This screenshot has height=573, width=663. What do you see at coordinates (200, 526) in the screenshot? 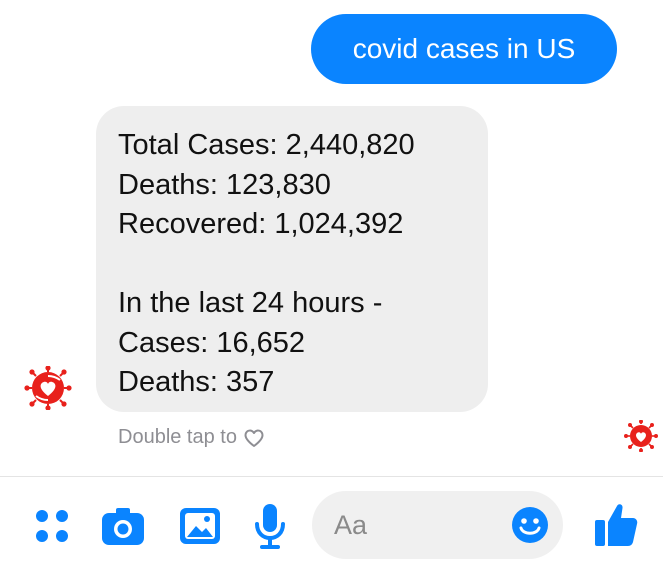
I see `image-icon` at bounding box center [200, 526].